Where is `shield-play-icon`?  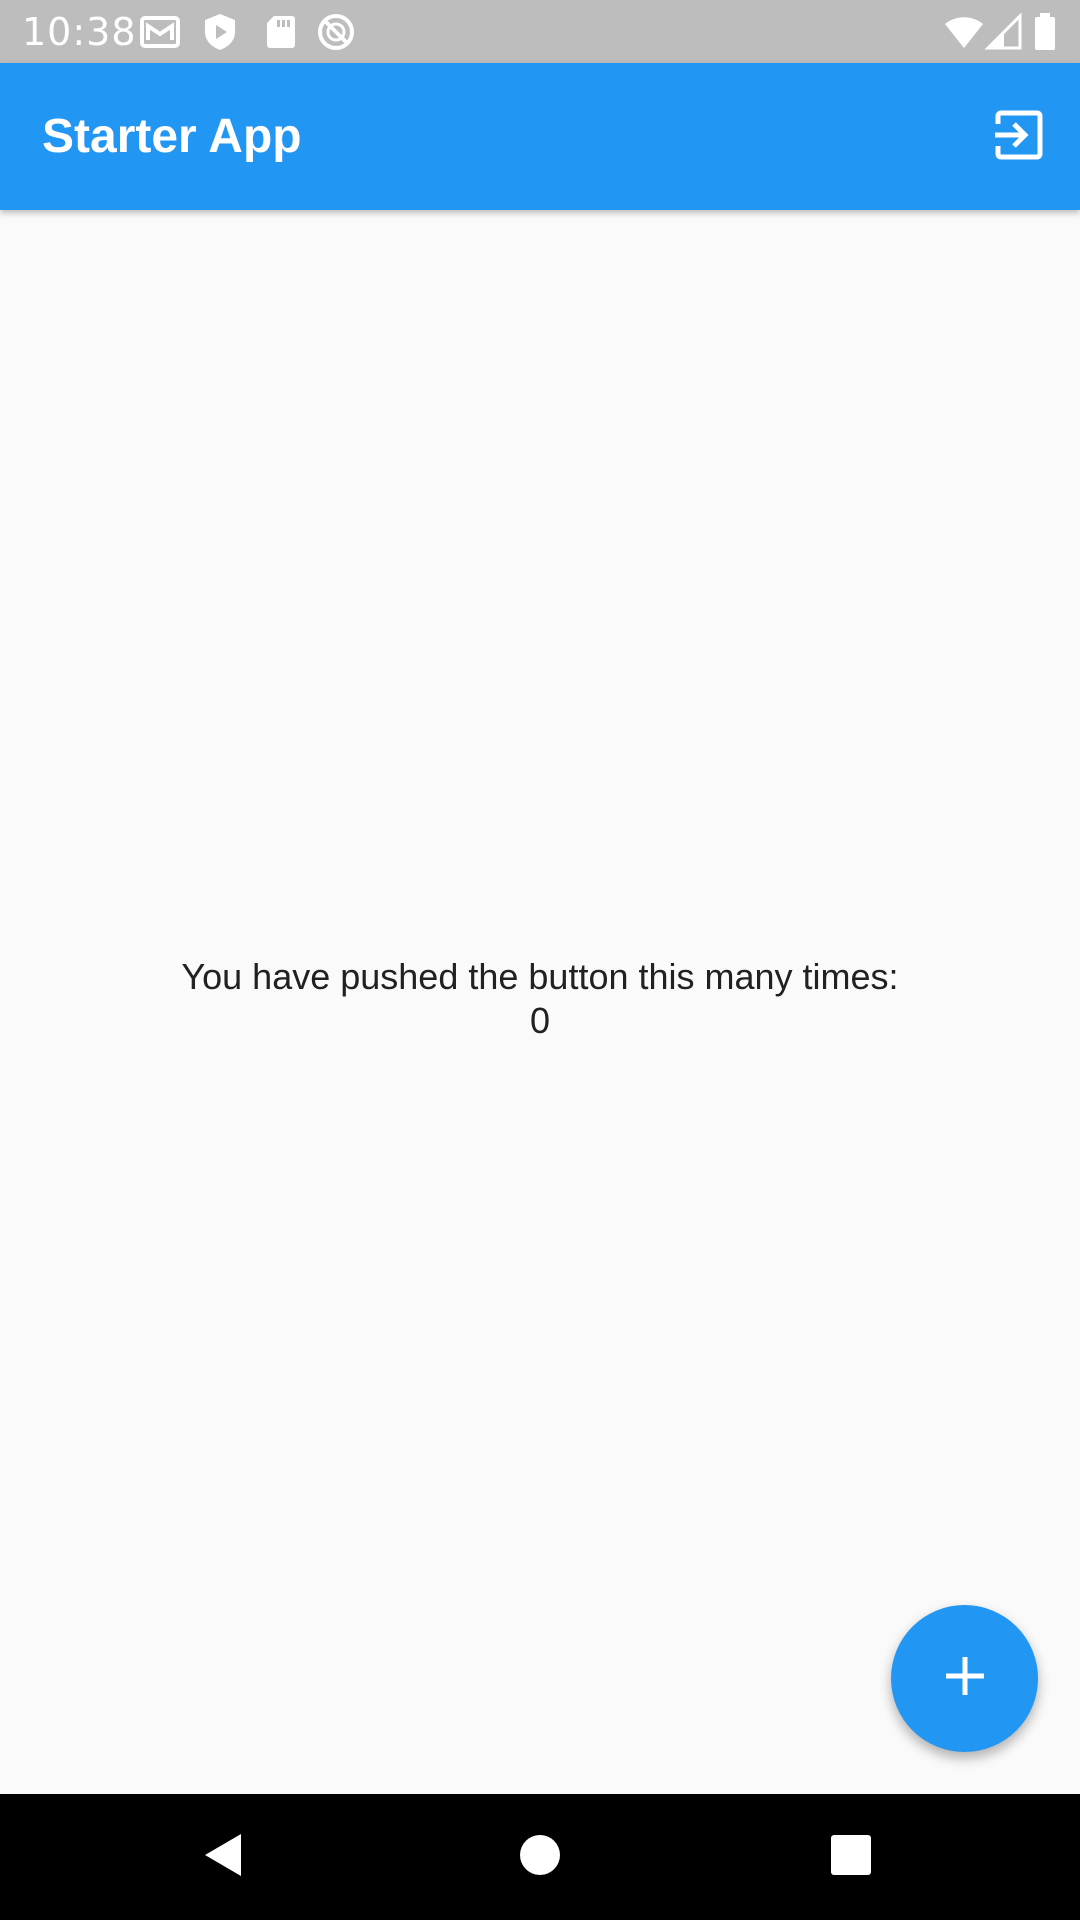
shield-play-icon is located at coordinates (220, 32).